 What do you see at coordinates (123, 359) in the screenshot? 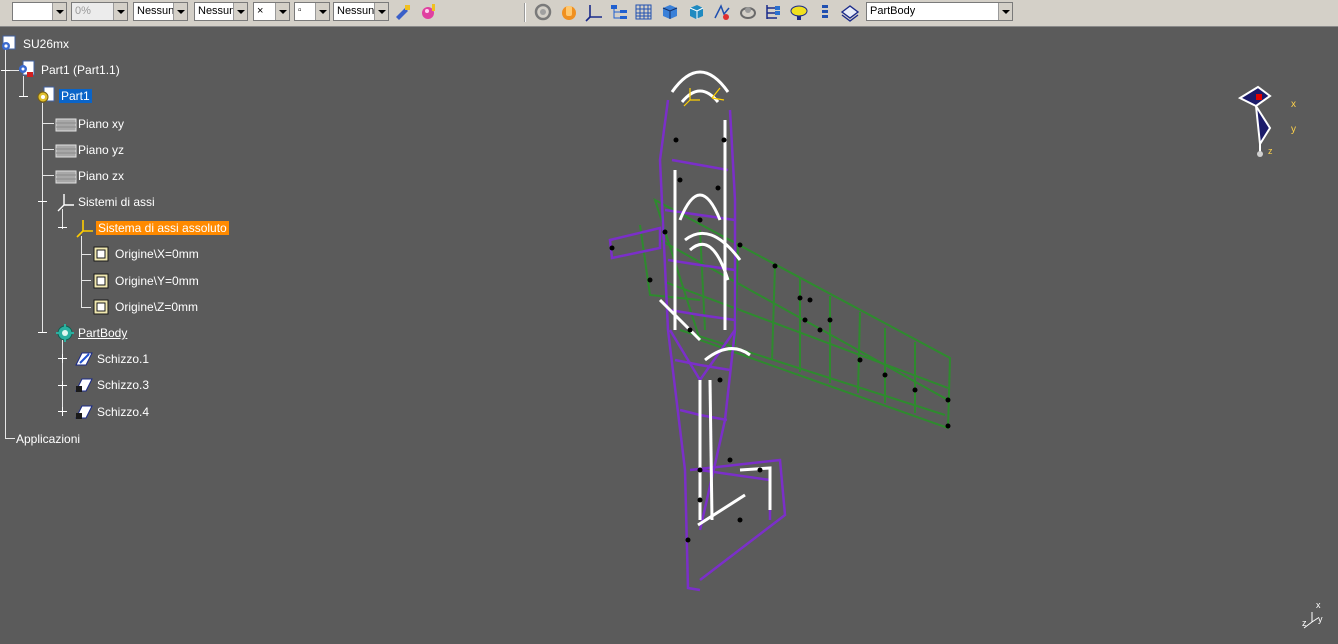
I see `tree-label: Schizzo.1` at bounding box center [123, 359].